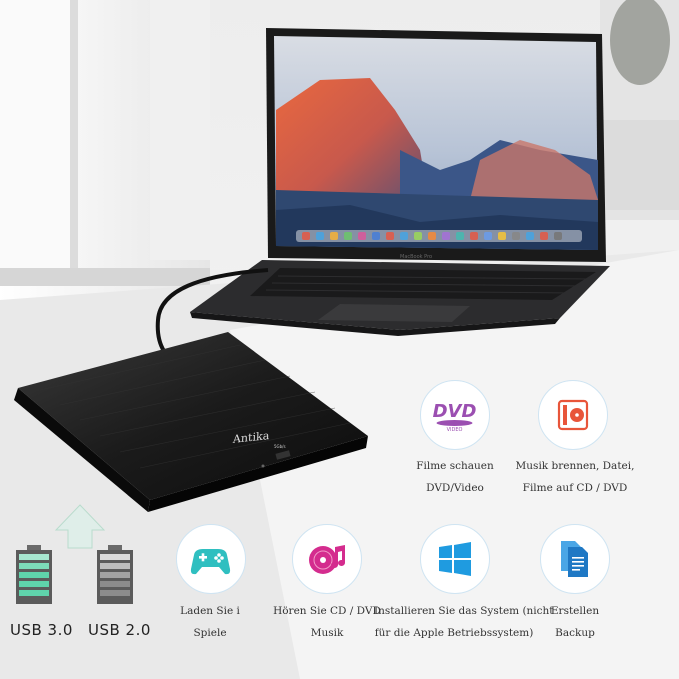 Image resolution: width=679 pixels, height=679 pixels. What do you see at coordinates (327, 611) in the screenshot?
I see `music-feature-line1: Hören Sie CD / DVD` at bounding box center [327, 611].